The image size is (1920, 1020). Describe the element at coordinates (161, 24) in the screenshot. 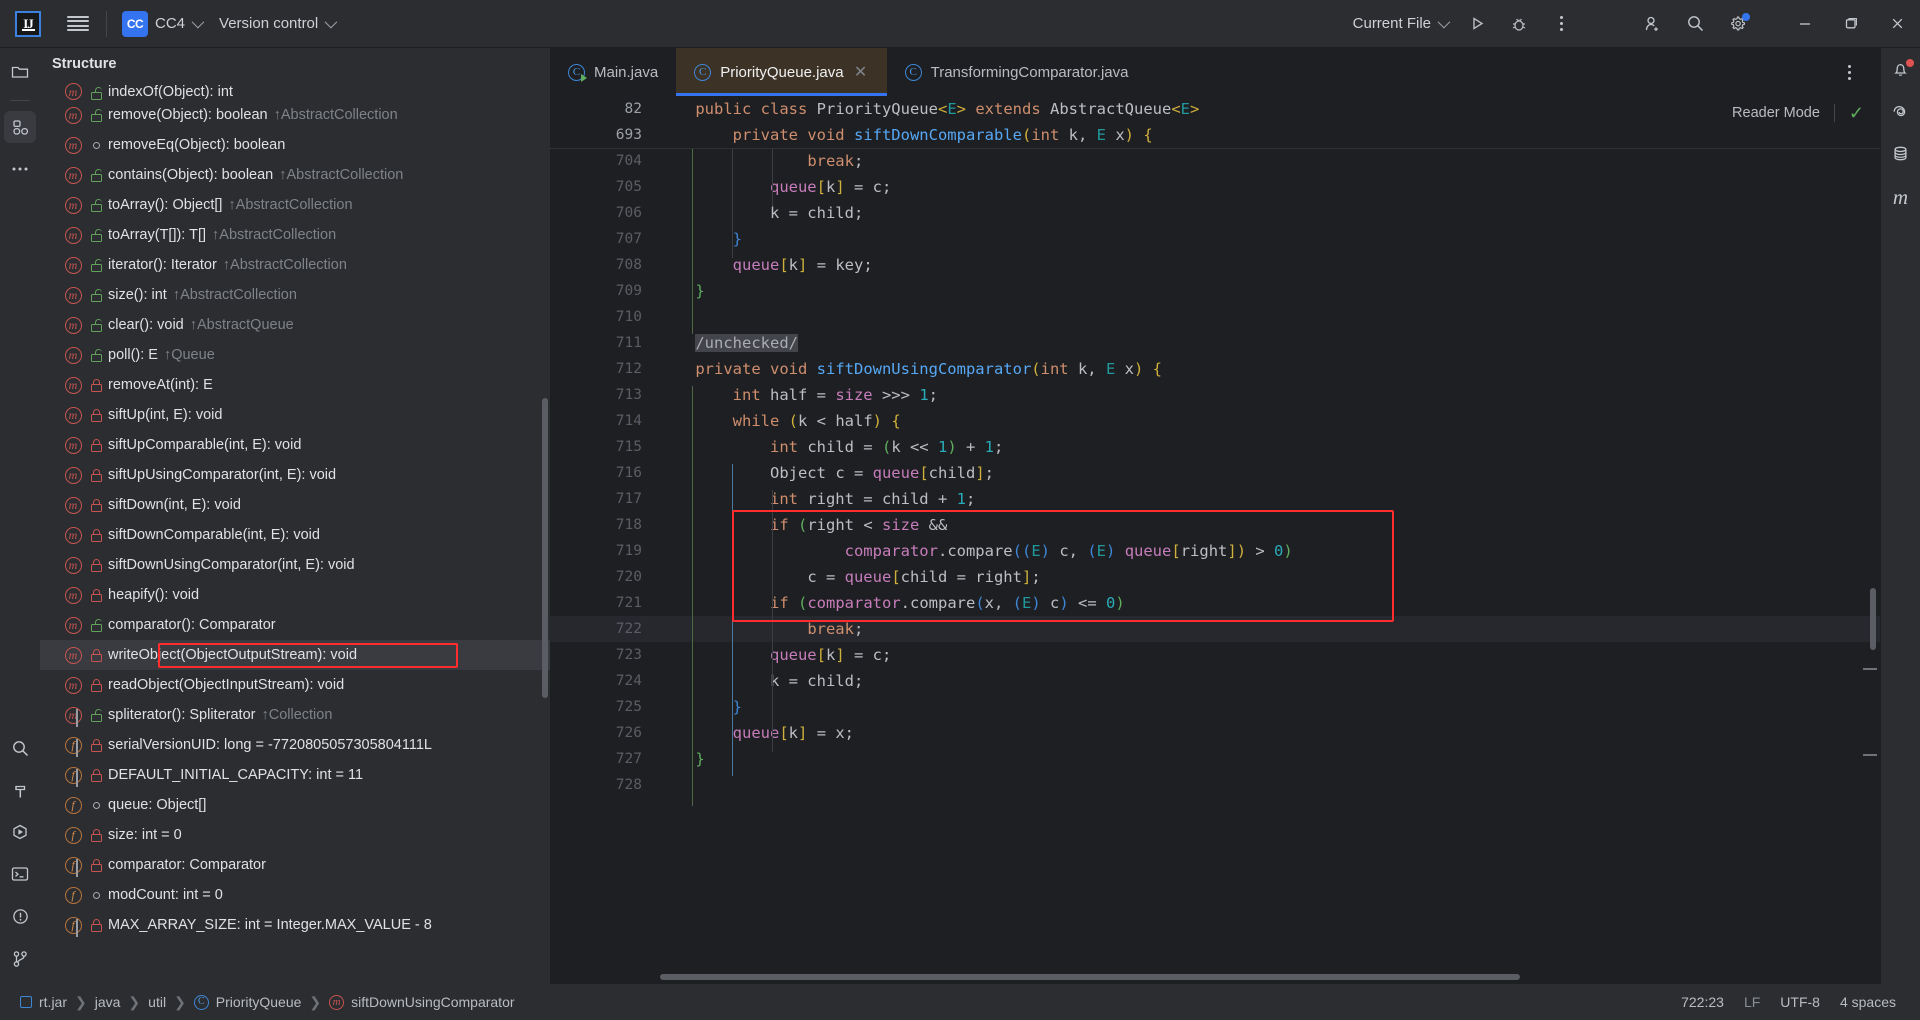

I see `project-widget: CC CC4` at that location.